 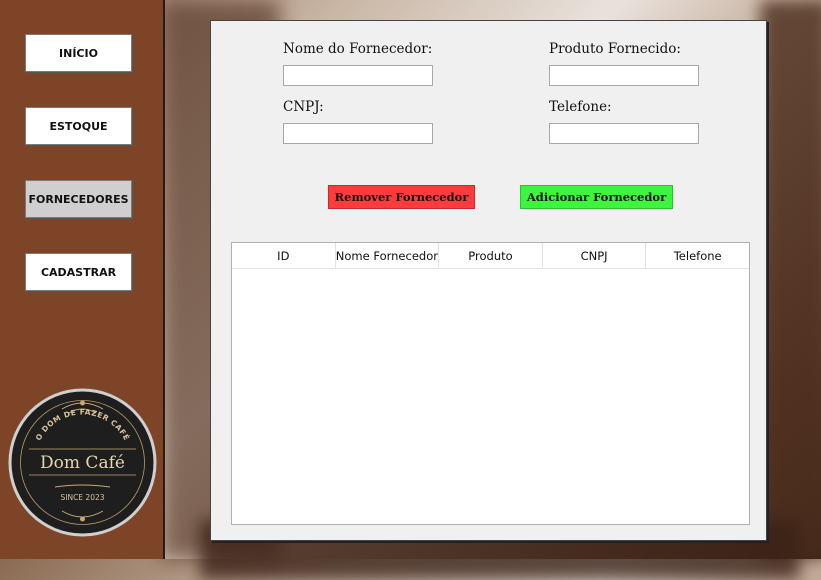 I want to click on column-header-supplier-name: Nome Fornecedor, so click(x=388, y=255).